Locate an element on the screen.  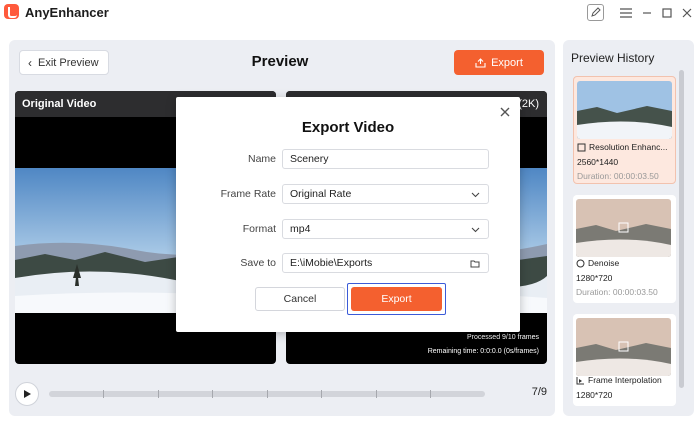
history-scrollbar is located at coordinates (681, 229).